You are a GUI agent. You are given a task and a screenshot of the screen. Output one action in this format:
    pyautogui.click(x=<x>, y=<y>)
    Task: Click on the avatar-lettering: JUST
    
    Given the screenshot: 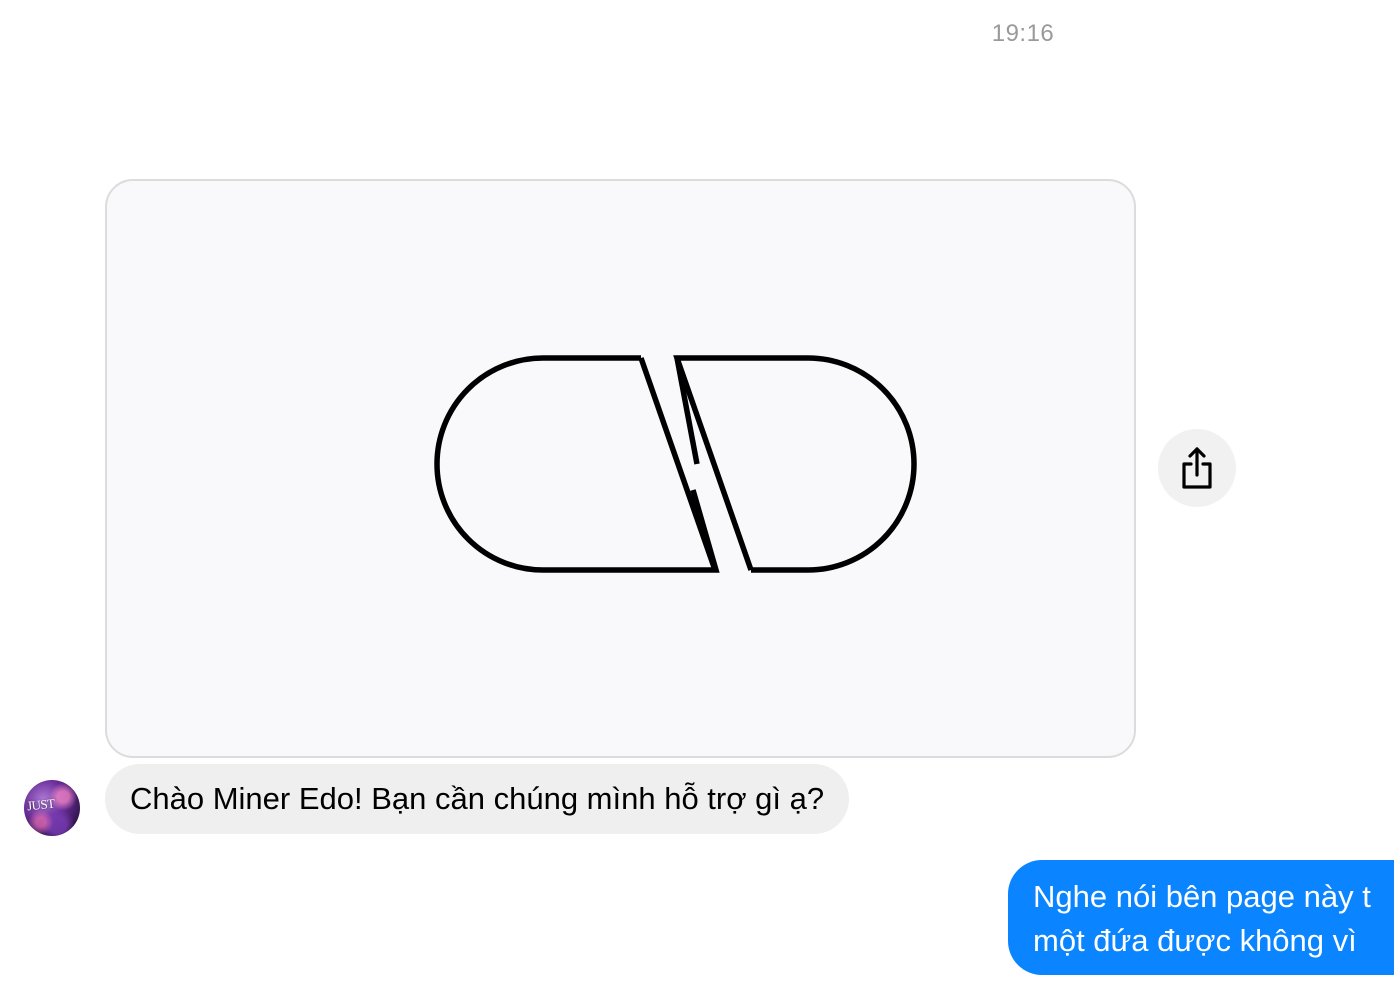 What is the action you would take?
    pyautogui.click(x=41, y=804)
    